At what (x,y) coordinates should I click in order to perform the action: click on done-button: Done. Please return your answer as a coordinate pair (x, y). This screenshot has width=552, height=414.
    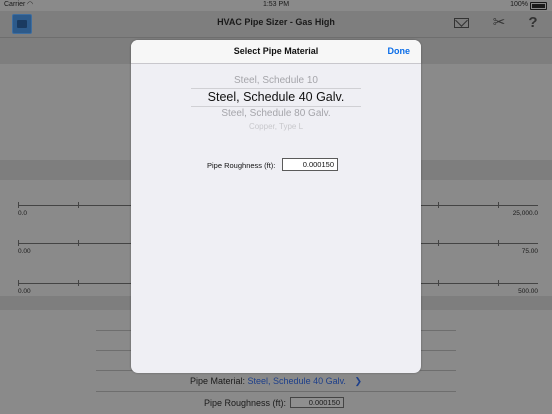
    Looking at the image, I should click on (399, 51).